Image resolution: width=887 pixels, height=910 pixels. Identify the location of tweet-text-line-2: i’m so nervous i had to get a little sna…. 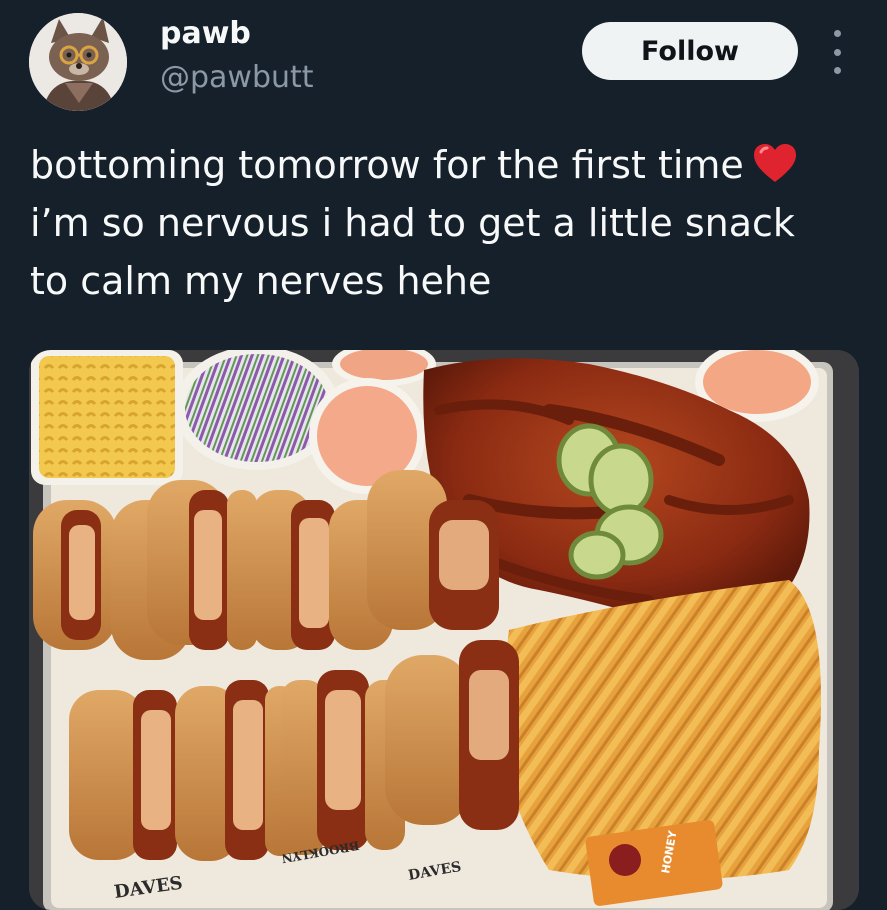
(412, 223).